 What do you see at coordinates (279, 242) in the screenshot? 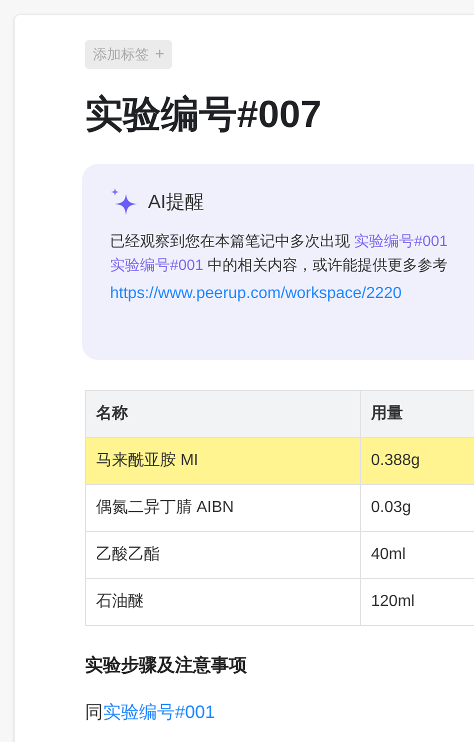
I see `ai-notice-text: 已经观察到您在本篇笔记中多次出现 实验编号#001` at bounding box center [279, 242].